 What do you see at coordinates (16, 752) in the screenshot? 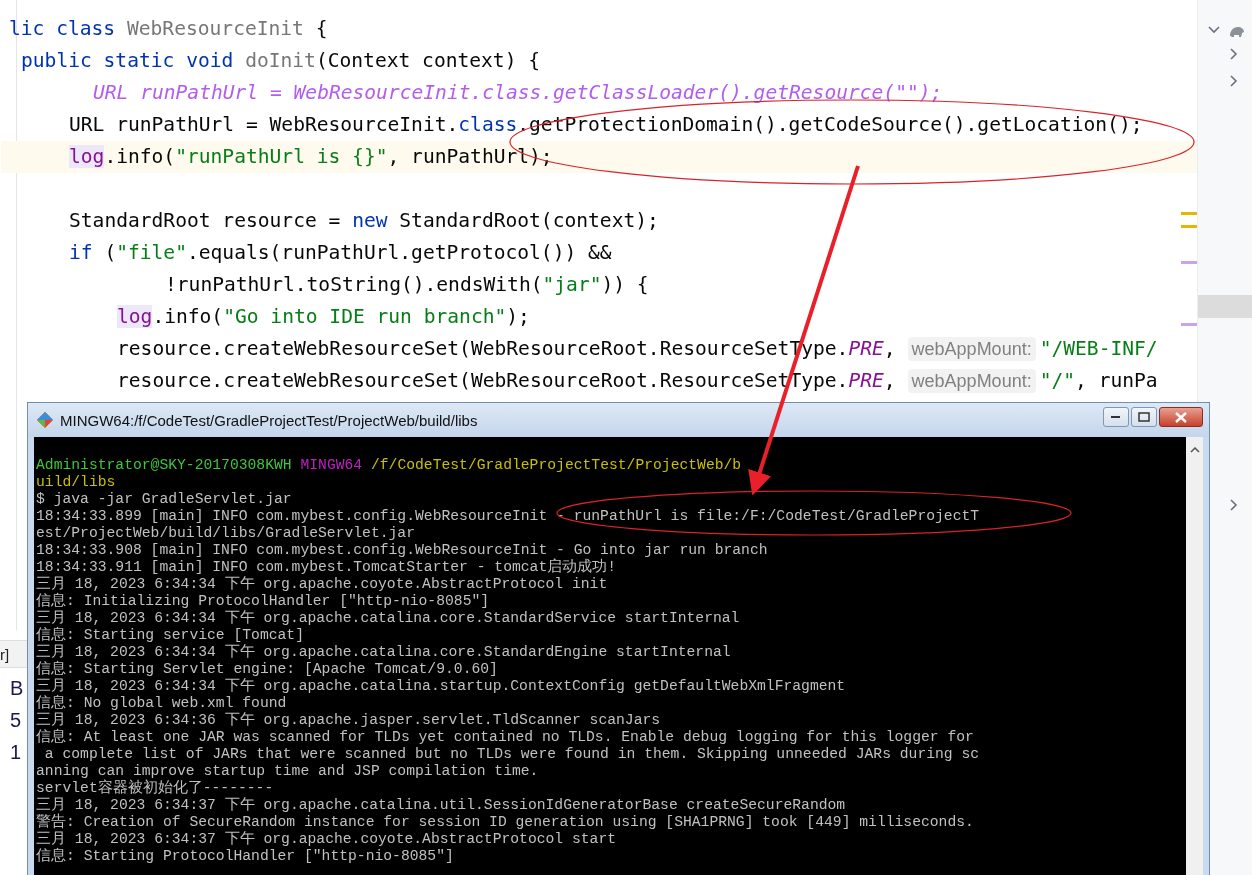
I see `output-text: 1` at bounding box center [16, 752].